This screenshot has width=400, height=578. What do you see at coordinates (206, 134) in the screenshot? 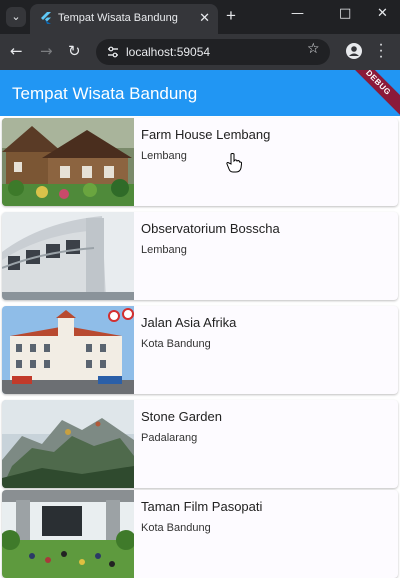
I see `place-name: Farm House Lembang` at bounding box center [206, 134].